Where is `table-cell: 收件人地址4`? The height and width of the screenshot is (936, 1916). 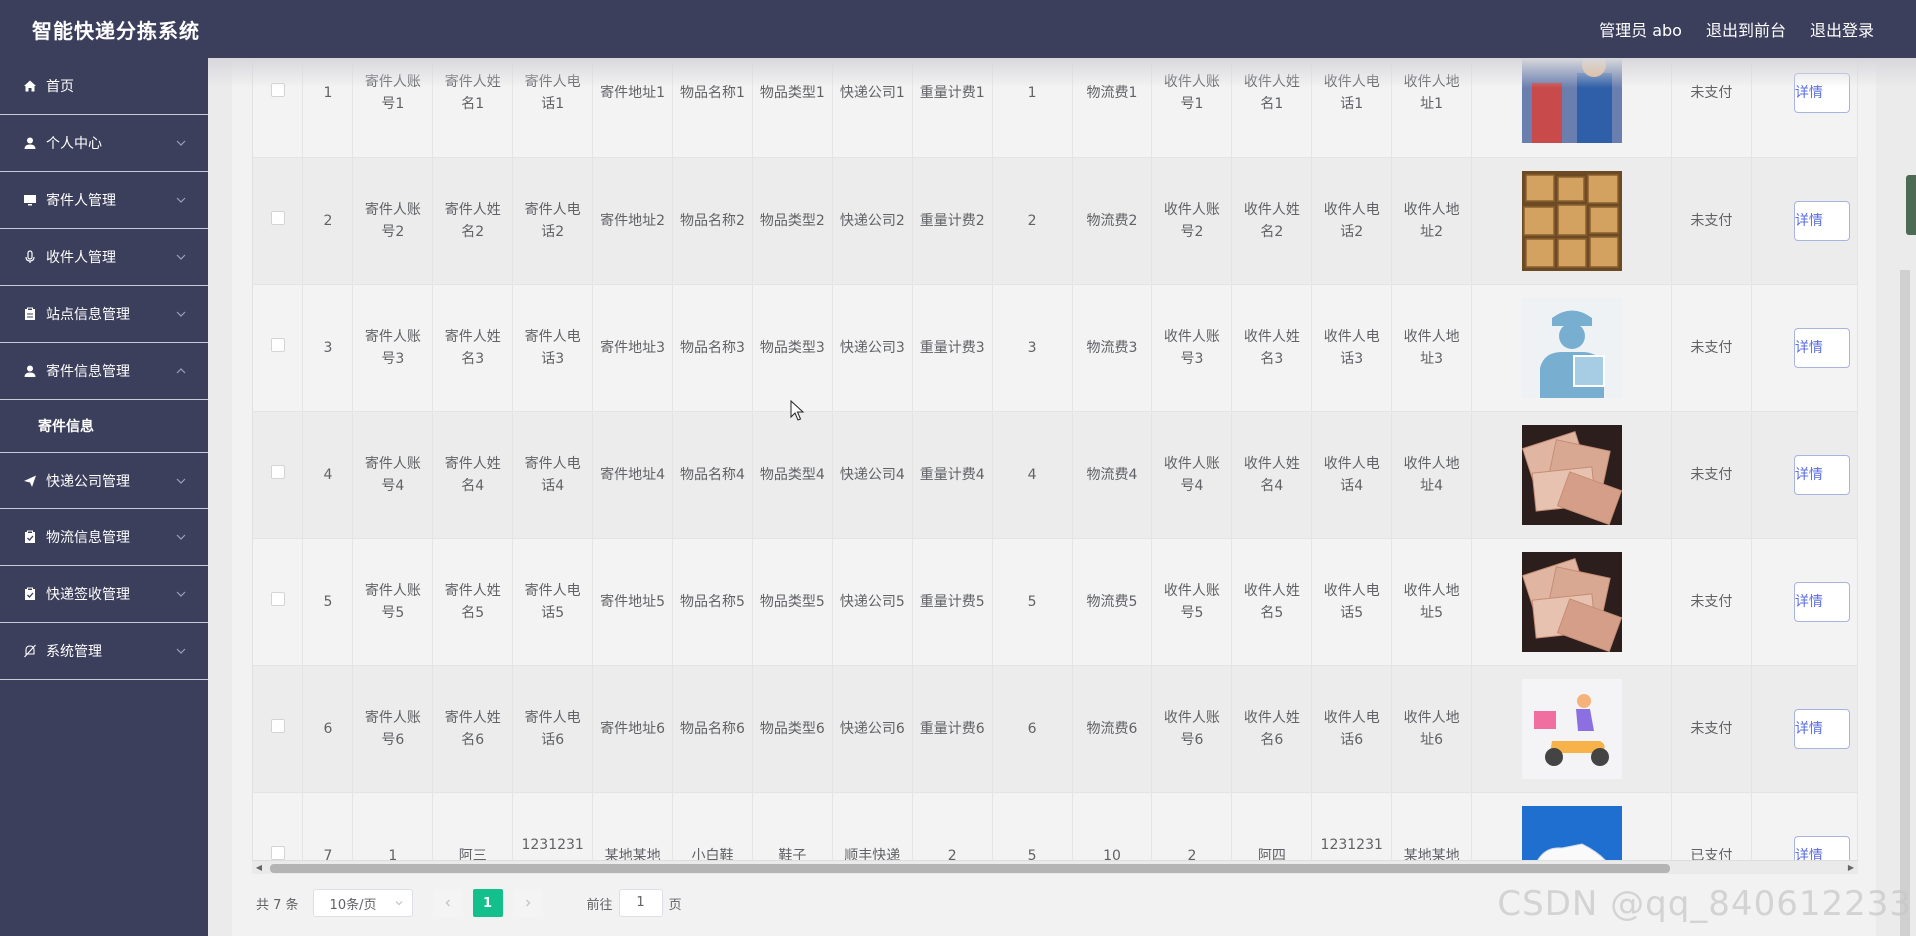
table-cell: 收件人地址4 is located at coordinates (1432, 475).